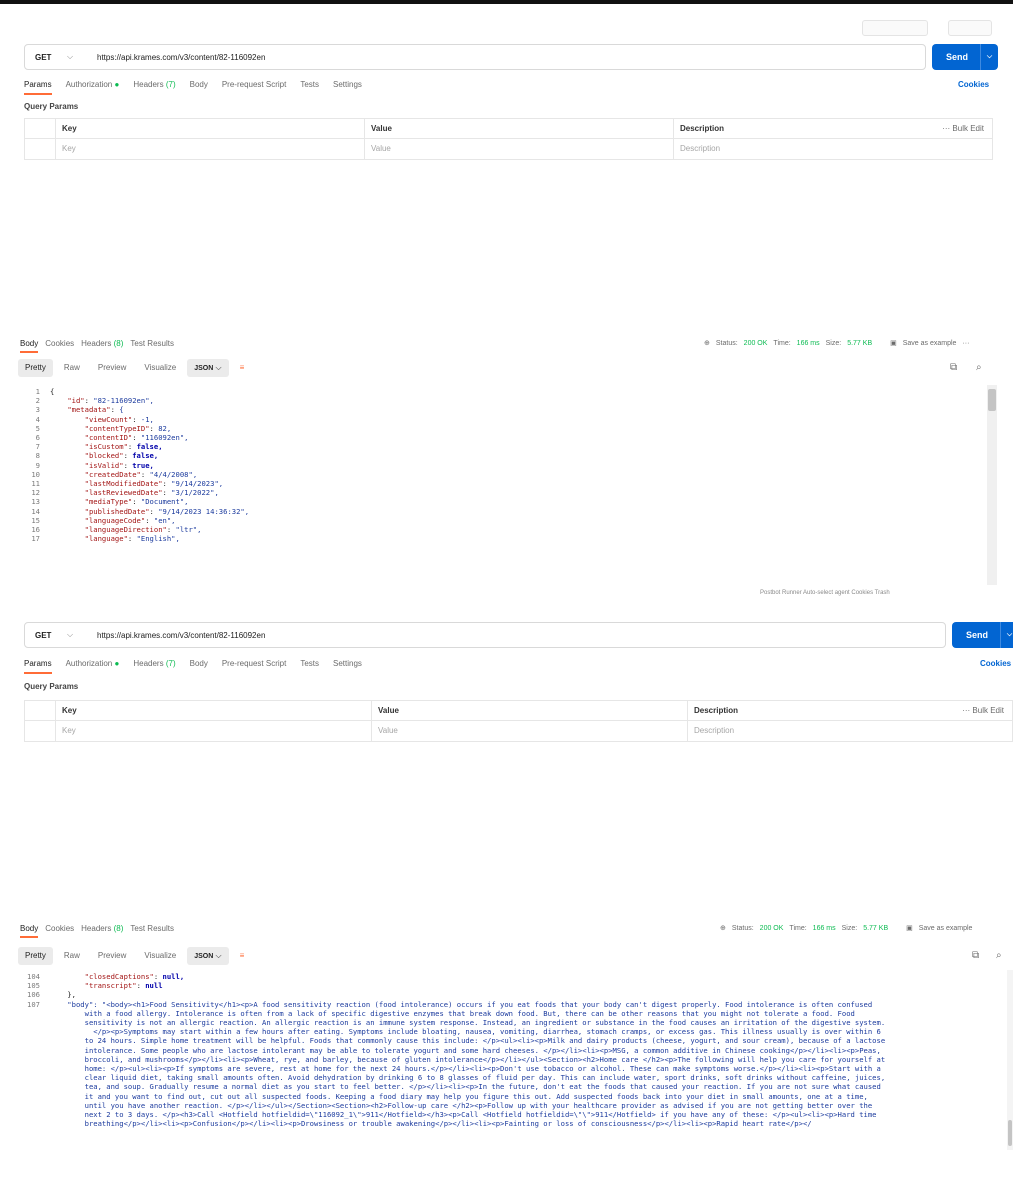 This screenshot has width=1013, height=1196. What do you see at coordinates (148, 663) in the screenshot?
I see `tab-label: Headers` at bounding box center [148, 663].